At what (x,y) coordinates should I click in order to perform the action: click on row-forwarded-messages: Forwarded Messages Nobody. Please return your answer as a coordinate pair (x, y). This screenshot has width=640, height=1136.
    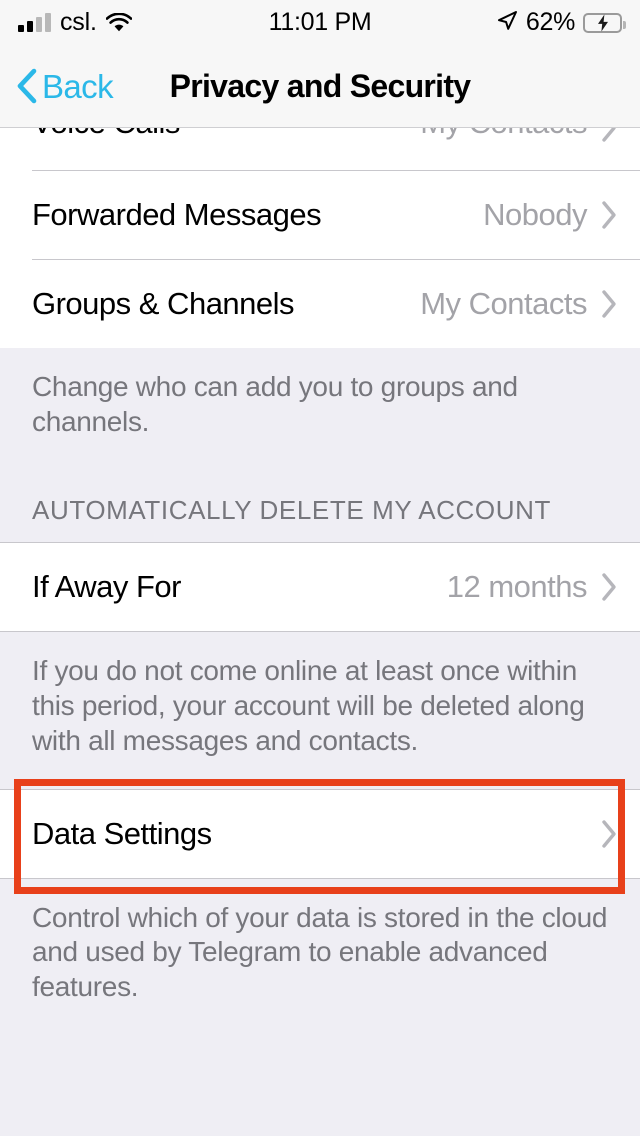
    Looking at the image, I should click on (320, 215).